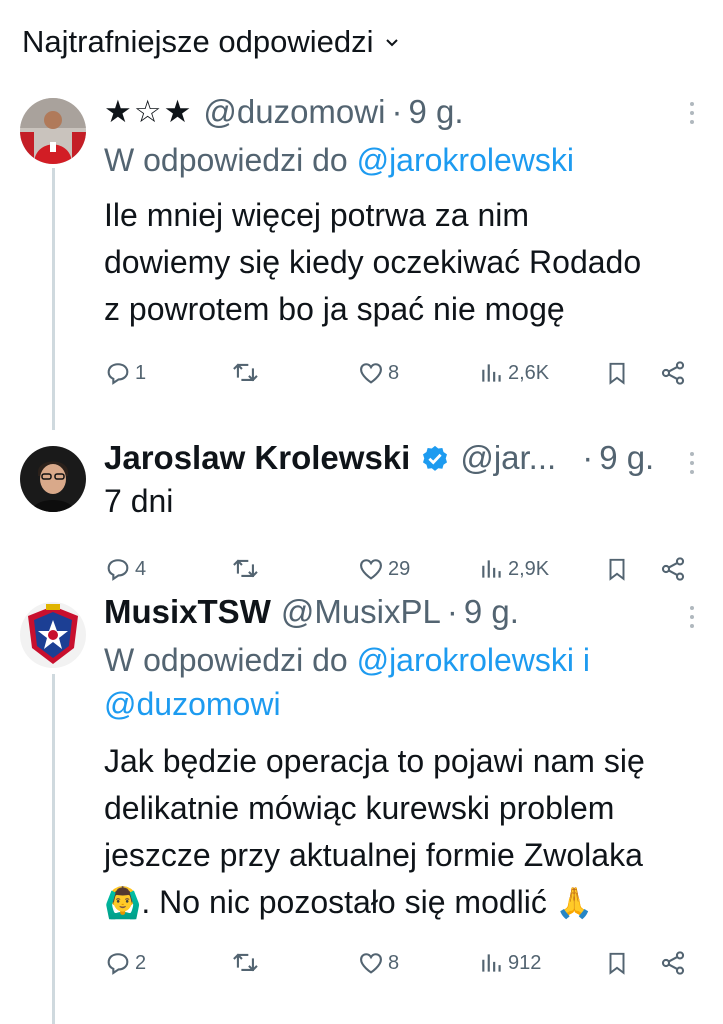  What do you see at coordinates (473, 660) in the screenshot?
I see `reply-mention: @jarokrolewski i` at bounding box center [473, 660].